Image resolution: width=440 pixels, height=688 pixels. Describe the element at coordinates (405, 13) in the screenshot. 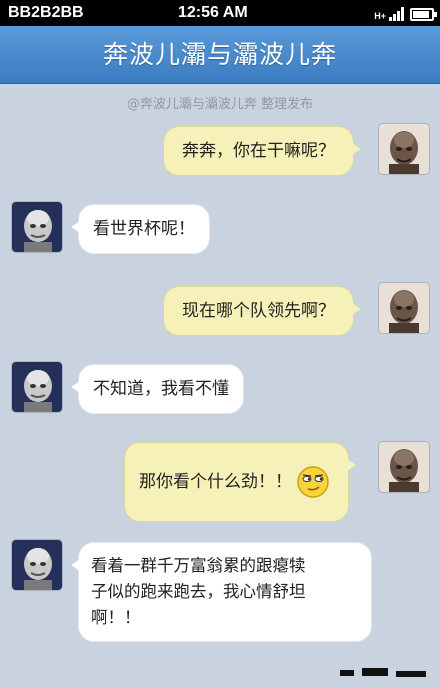

I see `status-icons: H+` at that location.